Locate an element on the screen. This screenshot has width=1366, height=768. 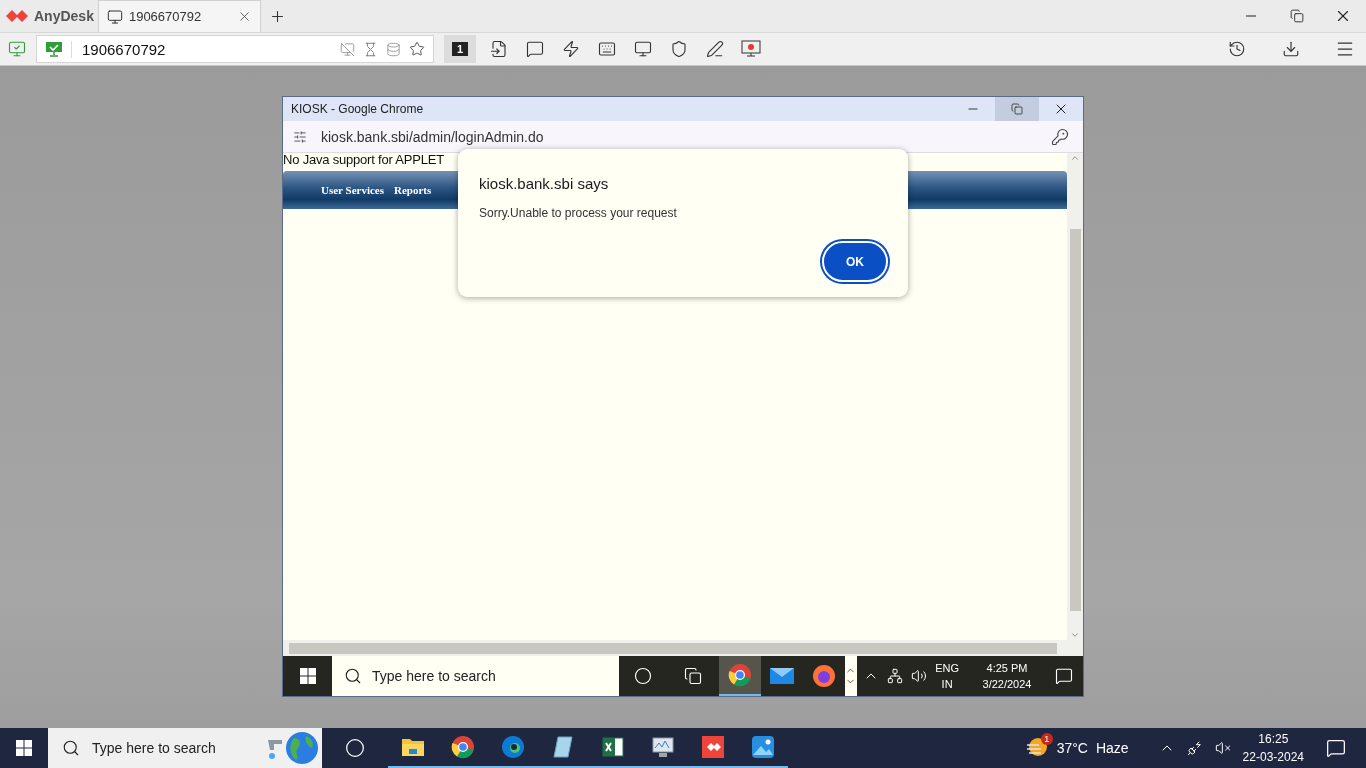
taskbar-clock: 16:25 22-03-2024 is located at coordinates (1273, 748).